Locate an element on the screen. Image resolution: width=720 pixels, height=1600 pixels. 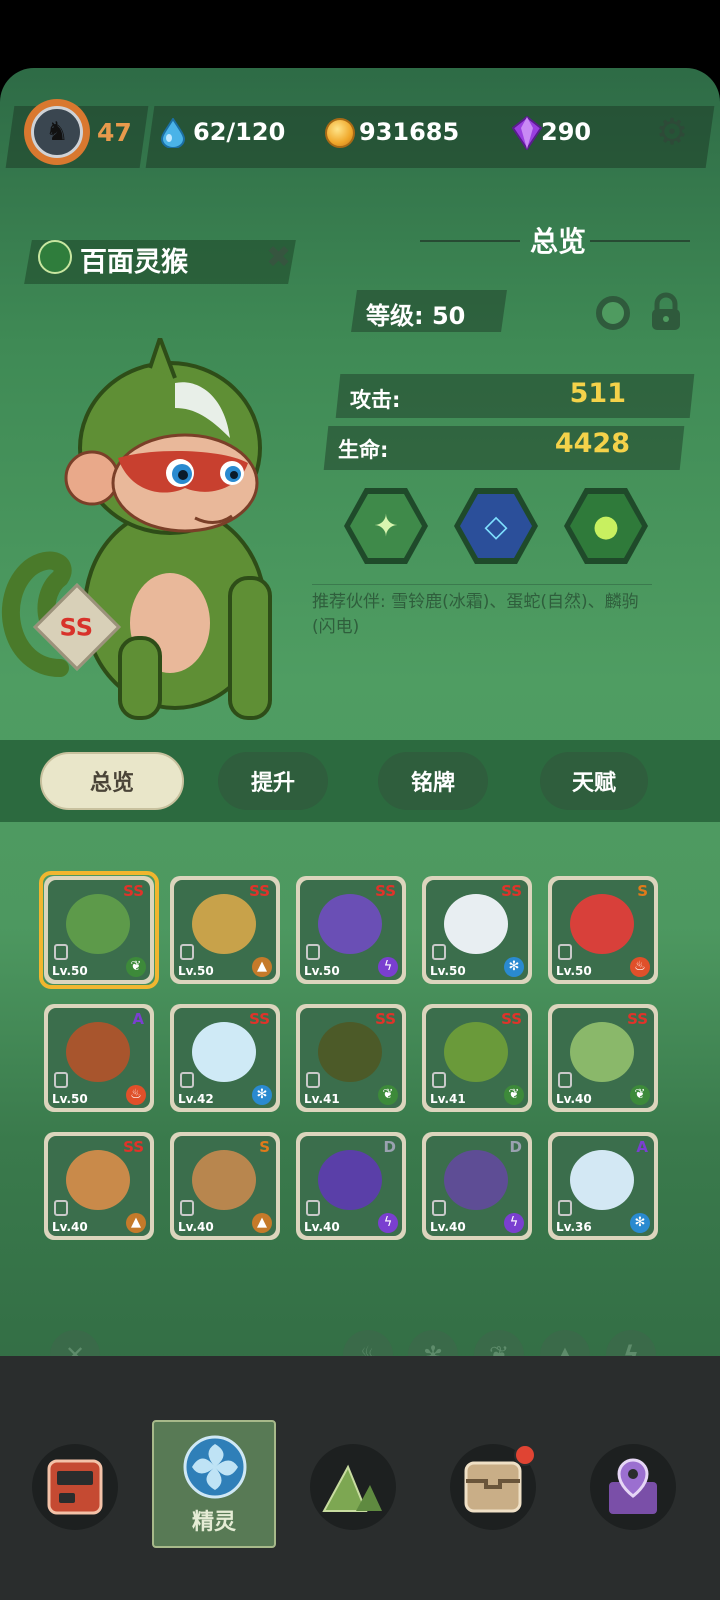
pet-card: S Lv.50 ♨ is located at coordinates (603, 930).